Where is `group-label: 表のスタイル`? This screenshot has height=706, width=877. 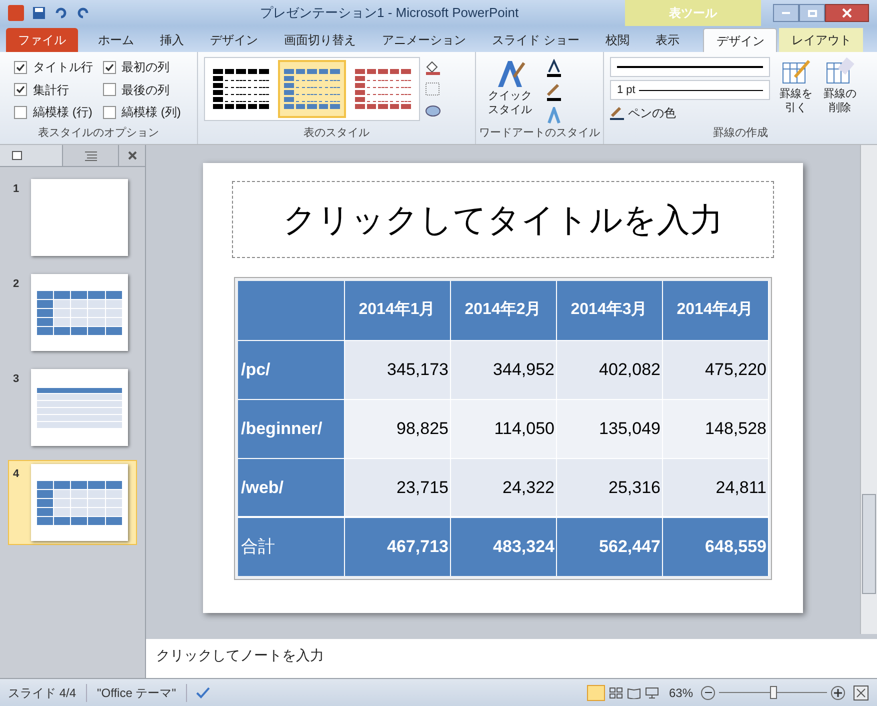
group-label: 表のスタイル is located at coordinates (336, 133).